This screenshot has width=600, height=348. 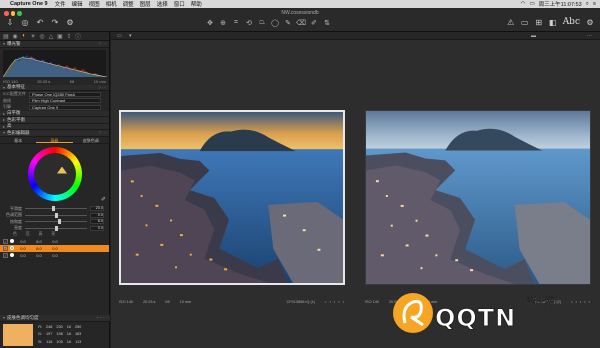 I want to click on brush-tool-icon: ✎, so click(x=288, y=23).